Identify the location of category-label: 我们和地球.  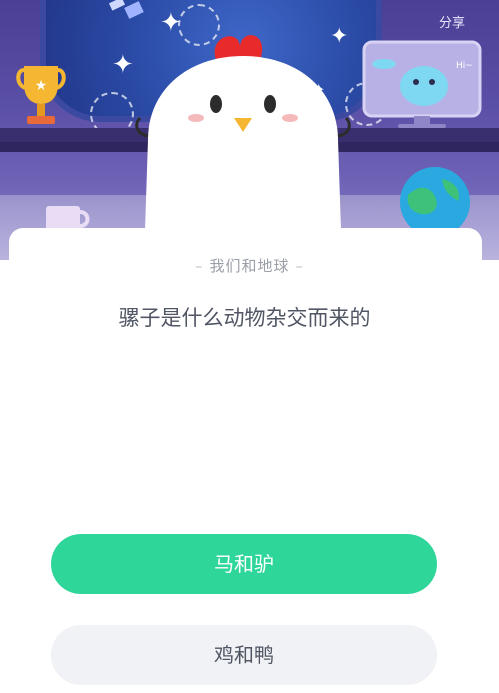
(249, 266).